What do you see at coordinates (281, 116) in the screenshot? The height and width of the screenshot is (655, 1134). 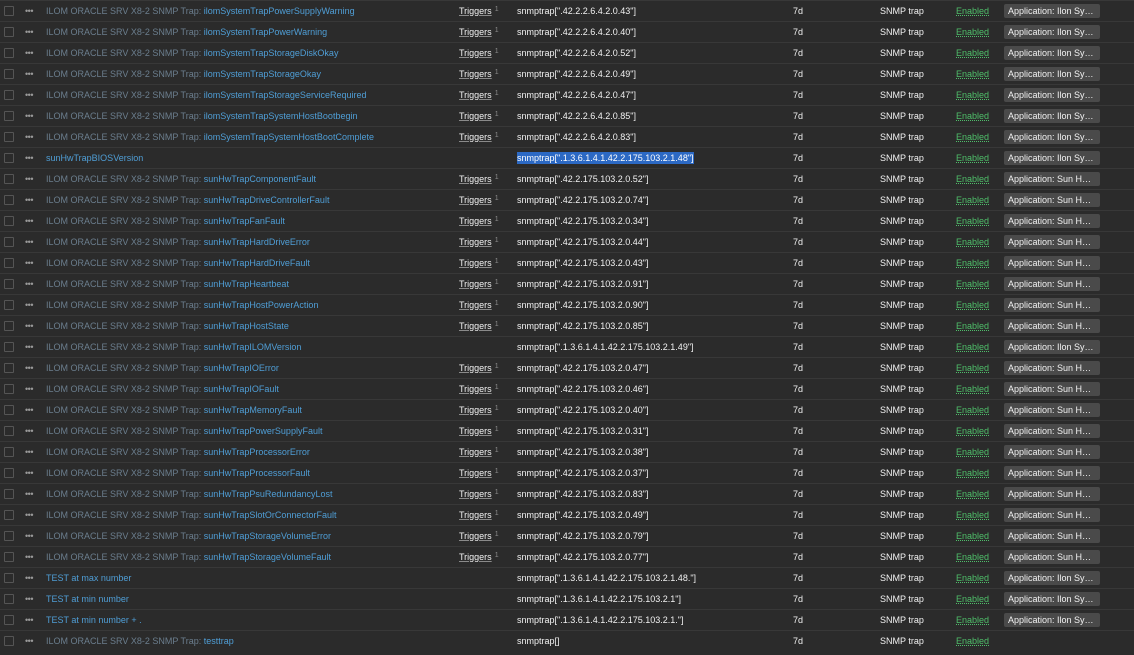 I see `item-name-link: ilomSystemTrapSystemHostBootbegin` at bounding box center [281, 116].